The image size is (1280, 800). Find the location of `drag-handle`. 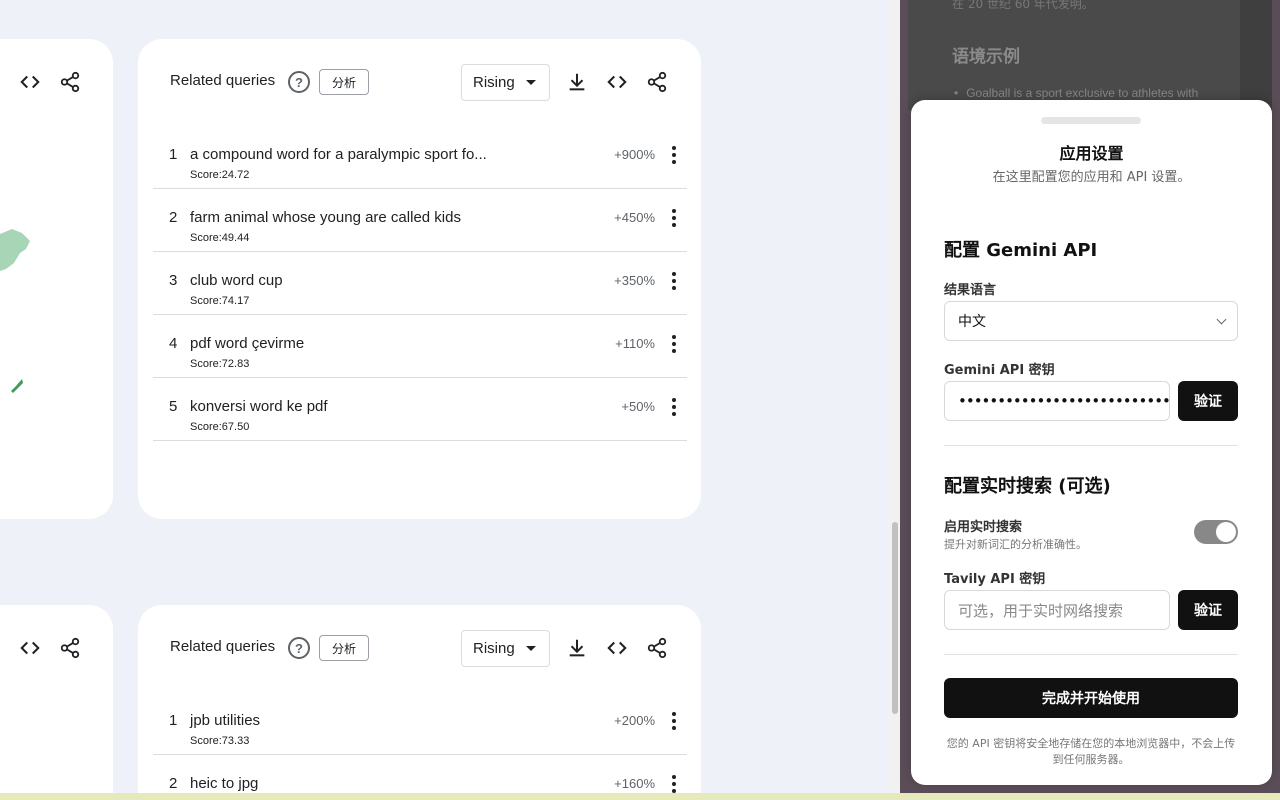

drag-handle is located at coordinates (1091, 120).